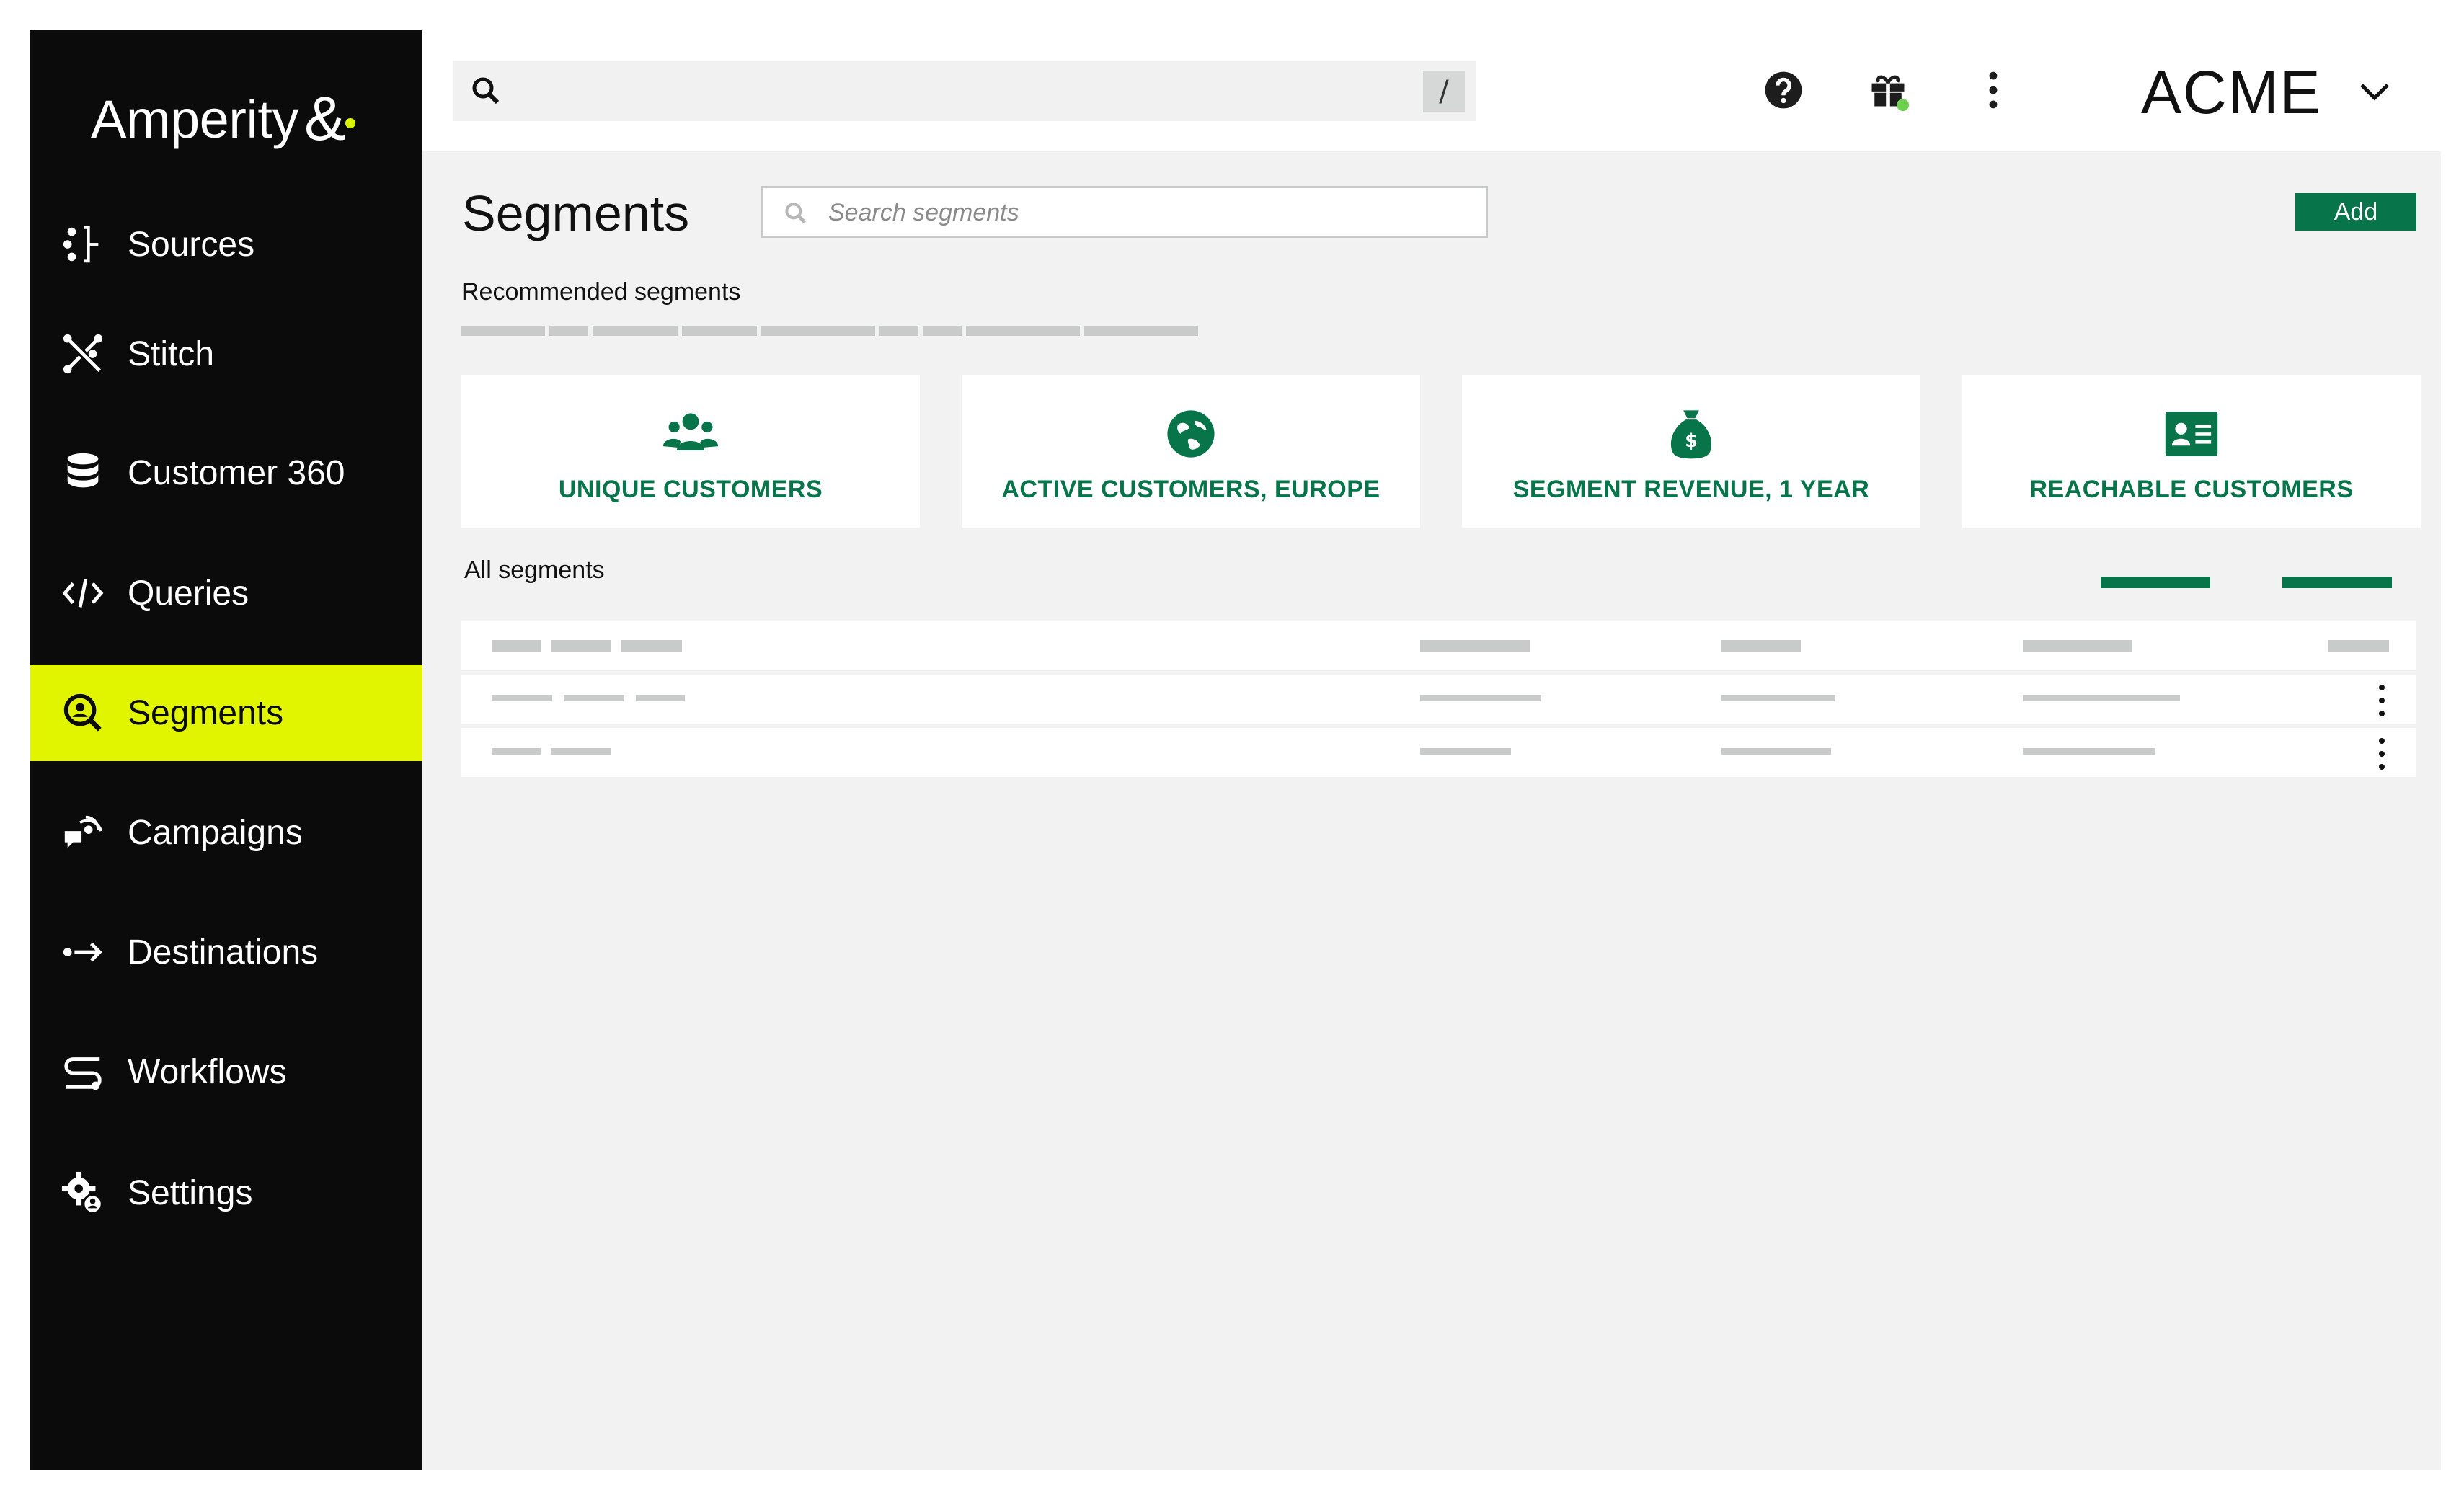 This screenshot has width=2464, height=1502. What do you see at coordinates (194, 119) in the screenshot?
I see `logo-text: Amperity` at bounding box center [194, 119].